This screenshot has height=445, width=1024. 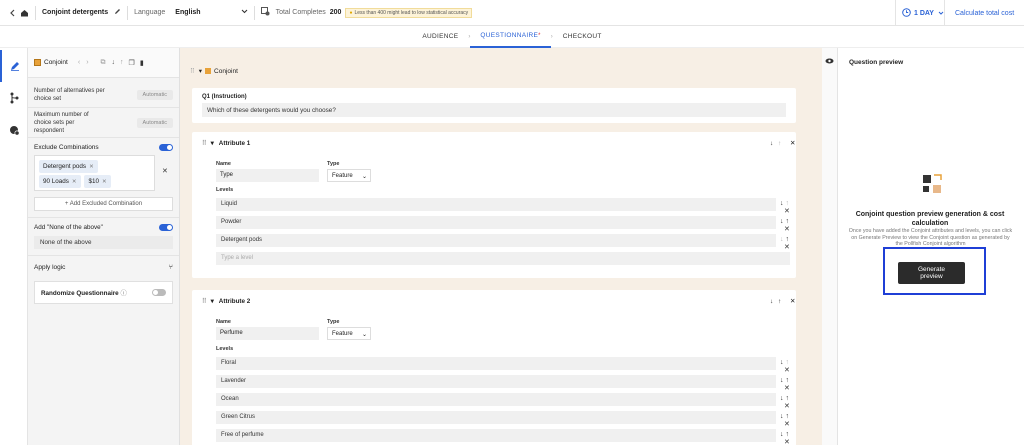 What do you see at coordinates (931, 273) in the screenshot?
I see `generate-preview-button: Generate preview` at bounding box center [931, 273].